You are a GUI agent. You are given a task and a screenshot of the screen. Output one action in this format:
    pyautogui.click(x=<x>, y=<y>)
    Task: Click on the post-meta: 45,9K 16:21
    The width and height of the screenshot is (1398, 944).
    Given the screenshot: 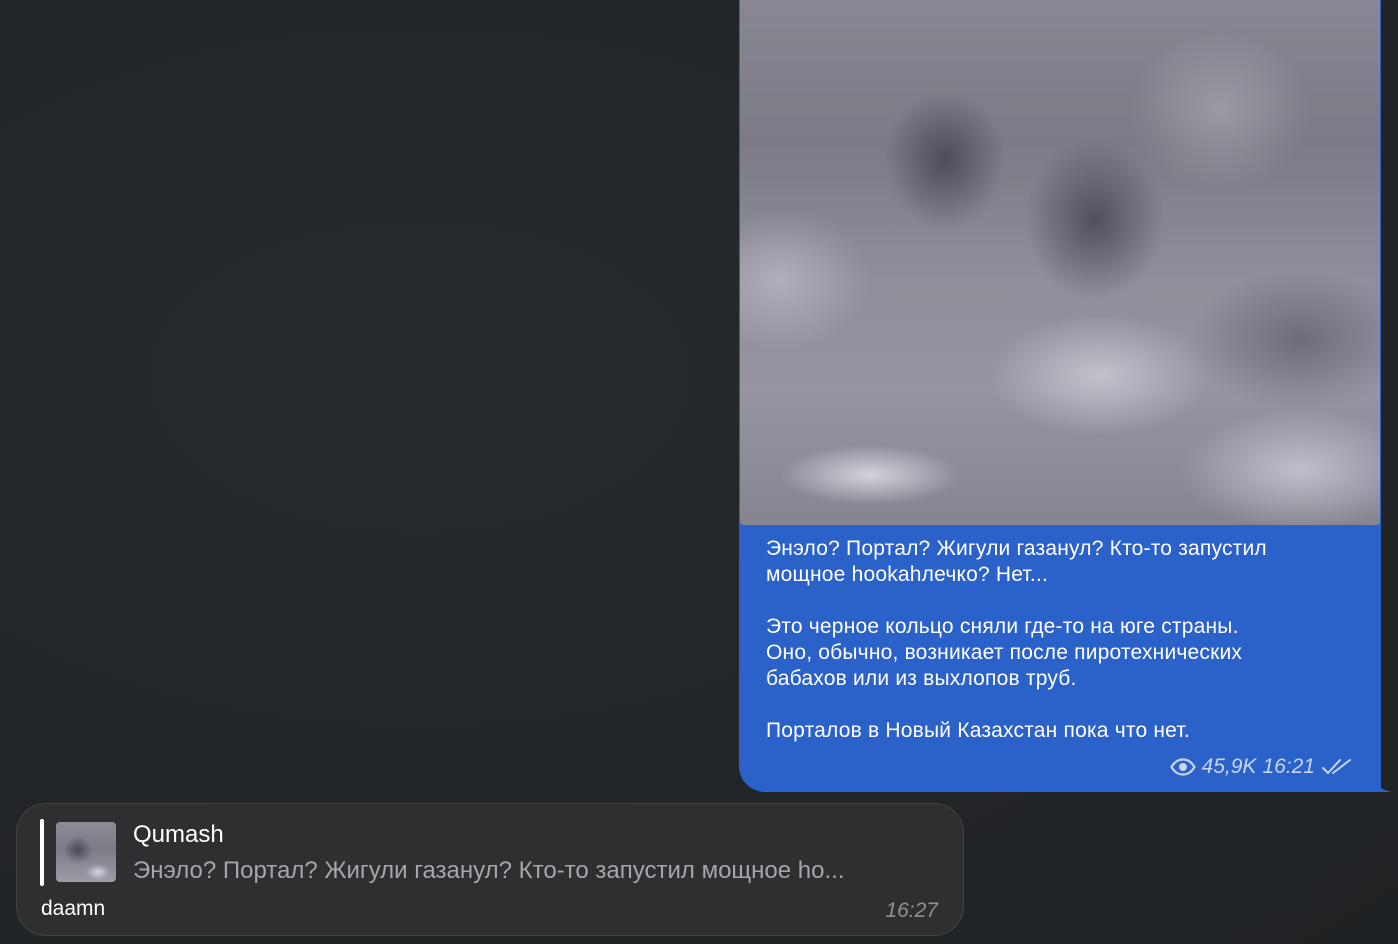 What is the action you would take?
    pyautogui.click(x=1261, y=767)
    